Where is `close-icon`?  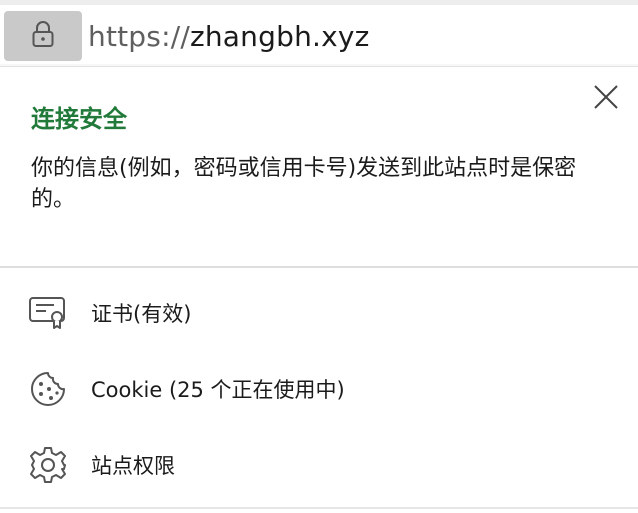 close-icon is located at coordinates (606, 99).